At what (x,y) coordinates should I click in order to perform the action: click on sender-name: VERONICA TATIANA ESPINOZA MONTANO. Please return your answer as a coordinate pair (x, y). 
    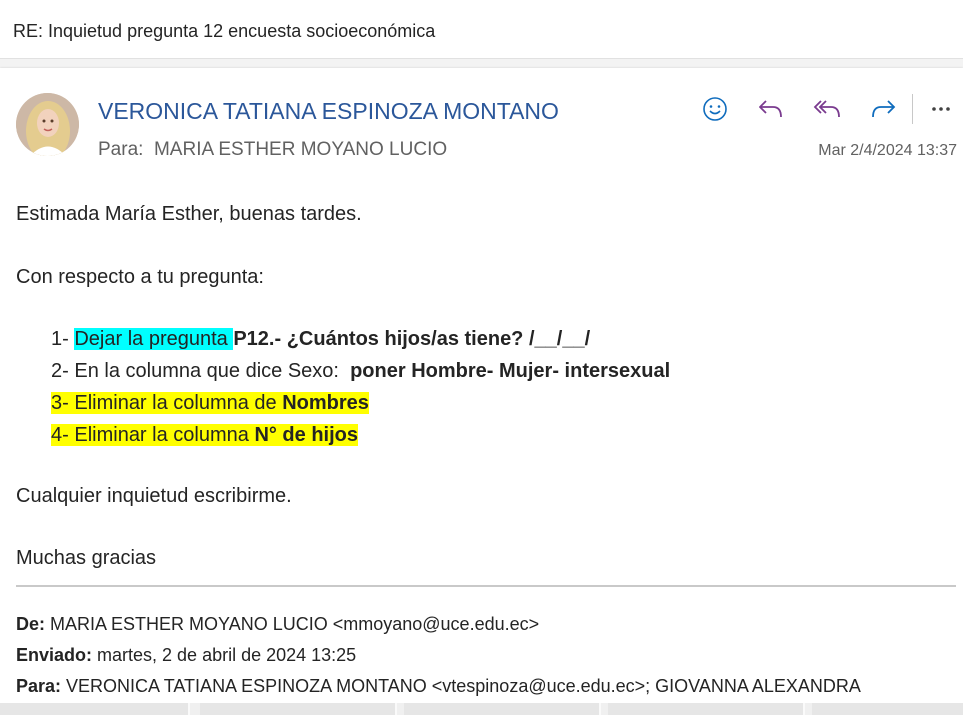
    Looking at the image, I should click on (328, 111).